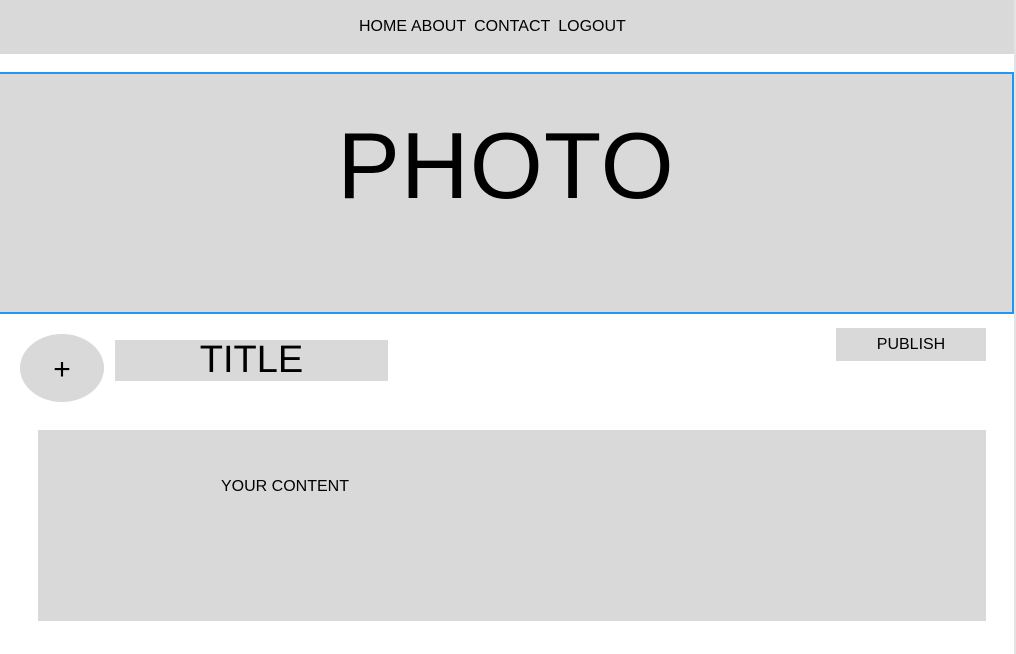 This screenshot has height=654, width=1016. Describe the element at coordinates (506, 165) in the screenshot. I see `photo-label: PHOTO` at that location.